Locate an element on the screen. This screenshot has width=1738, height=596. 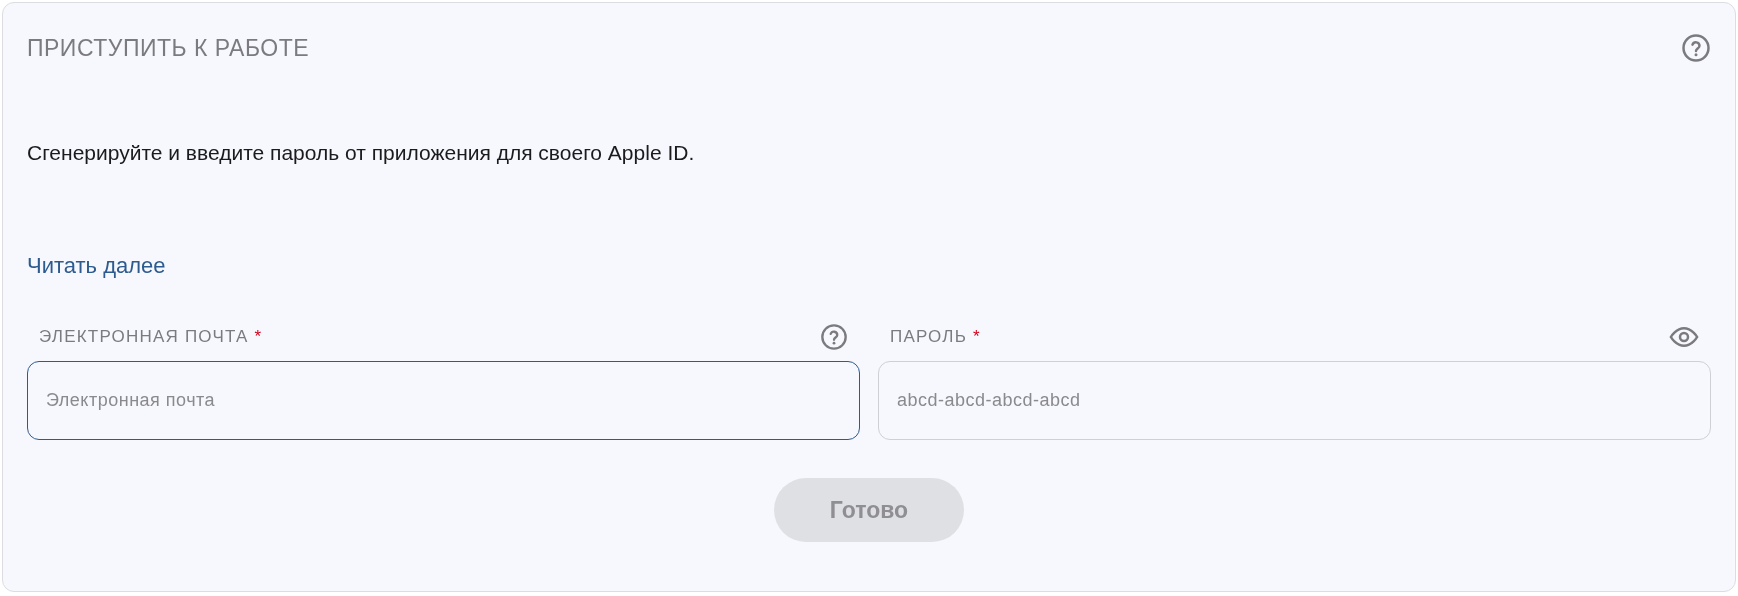
field-label: ЭЛЕКТРОННАЯ ПОЧТА is located at coordinates (144, 336).